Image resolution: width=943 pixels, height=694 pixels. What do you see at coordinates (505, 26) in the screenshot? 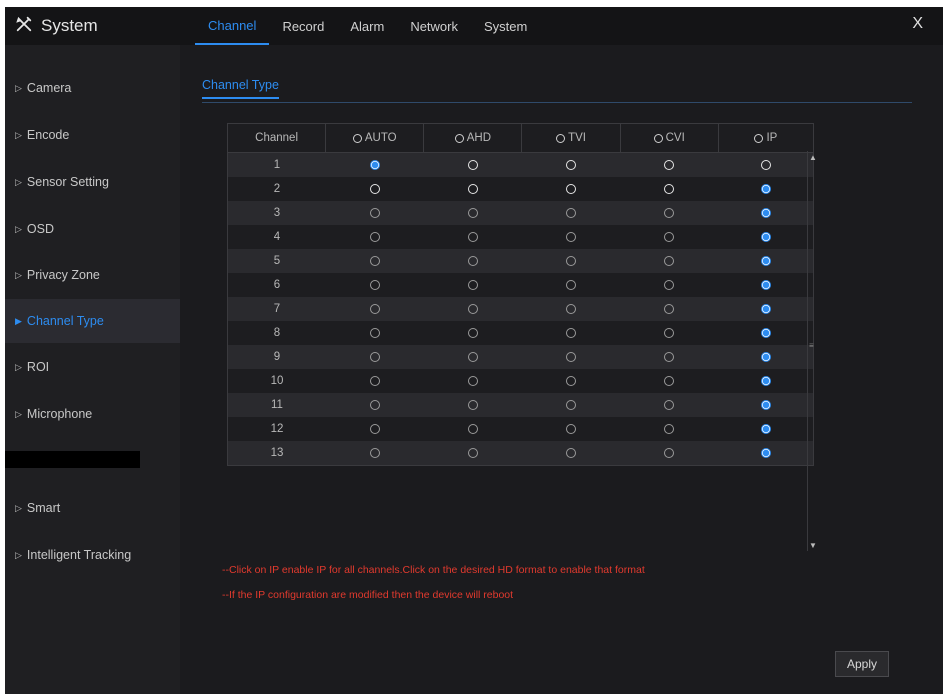
I see `tab-system: System` at bounding box center [505, 26].